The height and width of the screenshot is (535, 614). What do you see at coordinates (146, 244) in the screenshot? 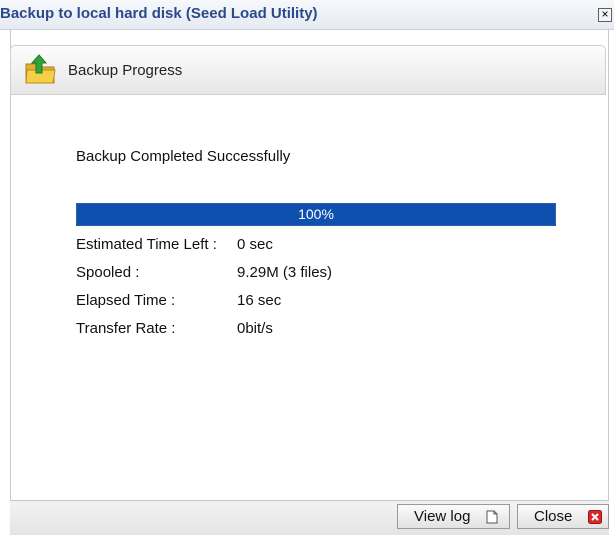
I see `estimated-time-left-label: Estimated Time Left :` at bounding box center [146, 244].